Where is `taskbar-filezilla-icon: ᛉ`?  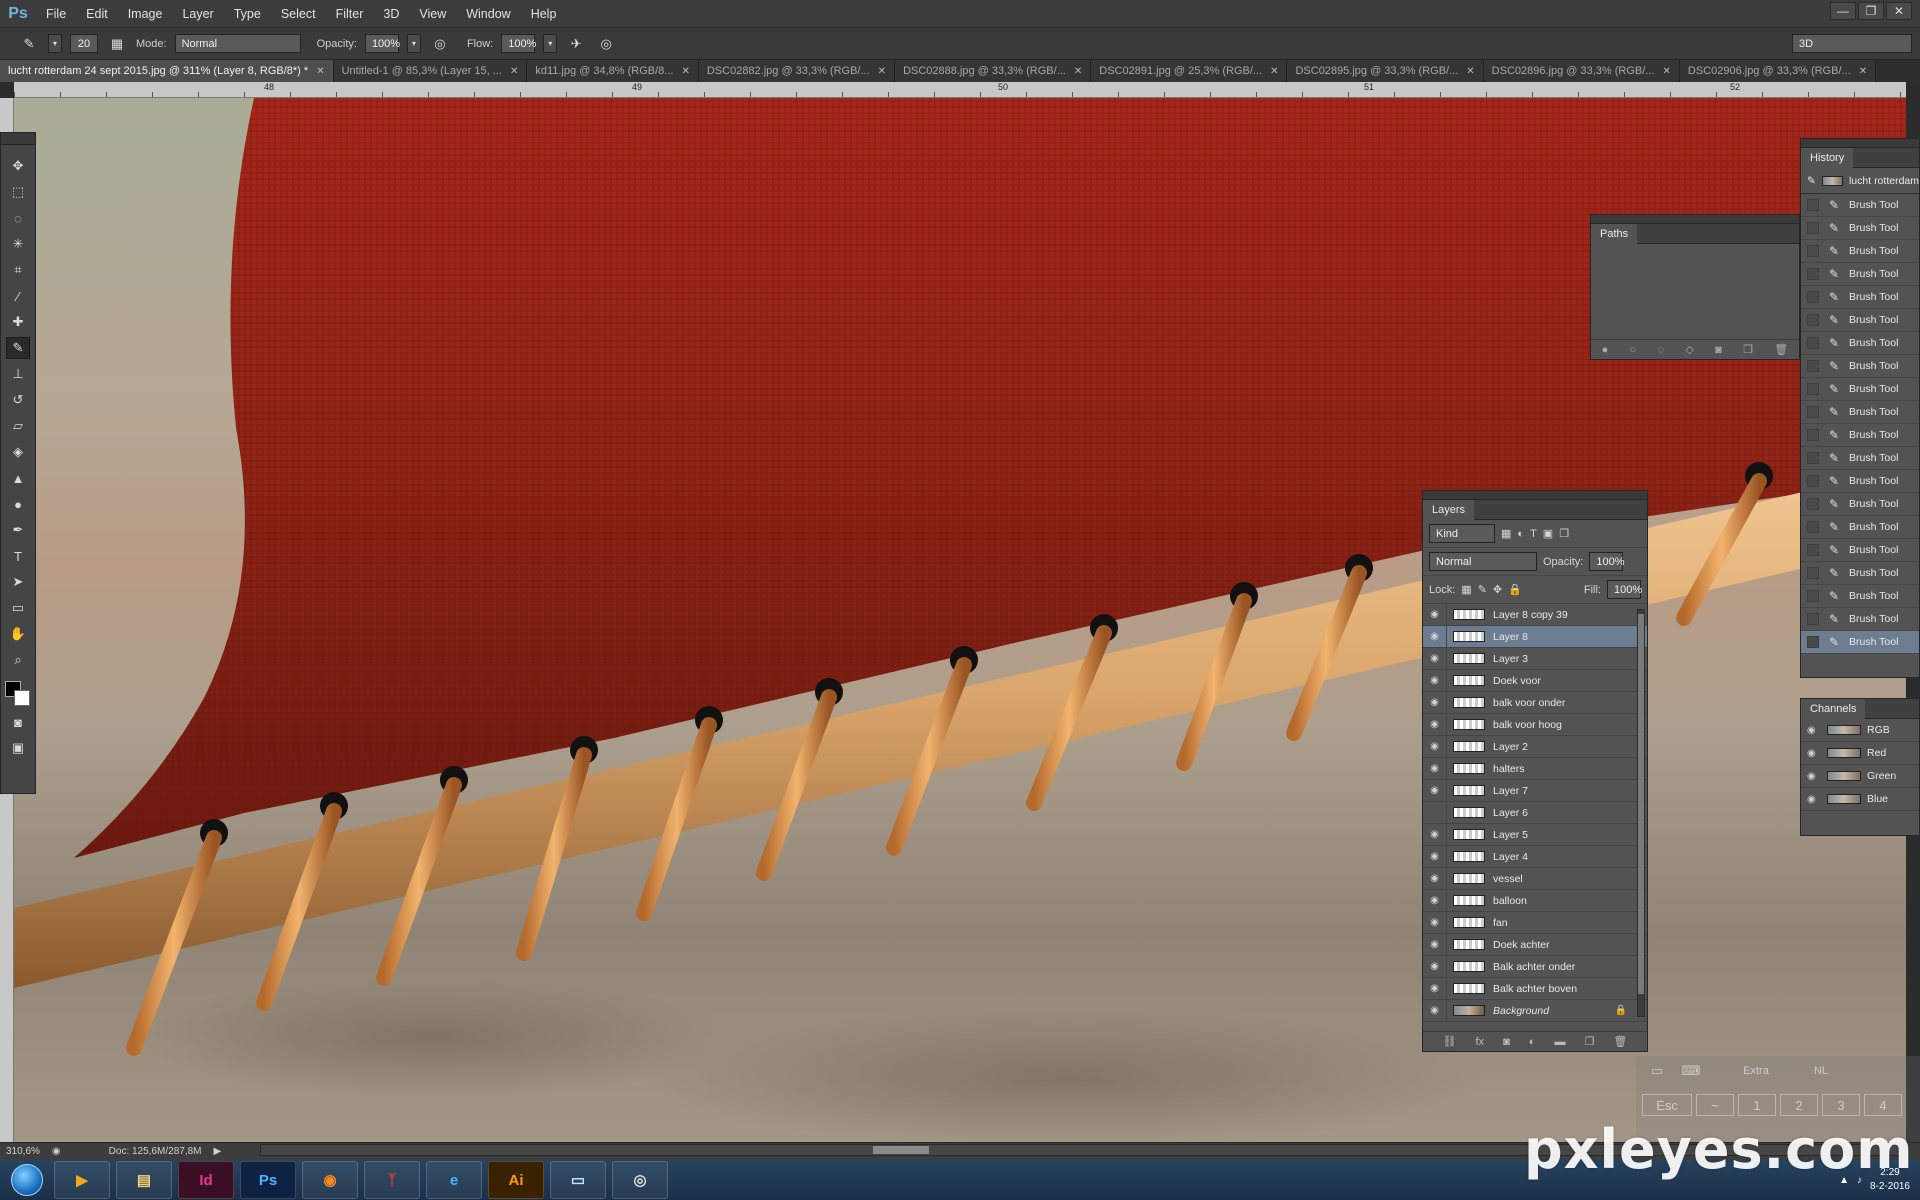
taskbar-filezilla-icon: ᛉ is located at coordinates (392, 1180).